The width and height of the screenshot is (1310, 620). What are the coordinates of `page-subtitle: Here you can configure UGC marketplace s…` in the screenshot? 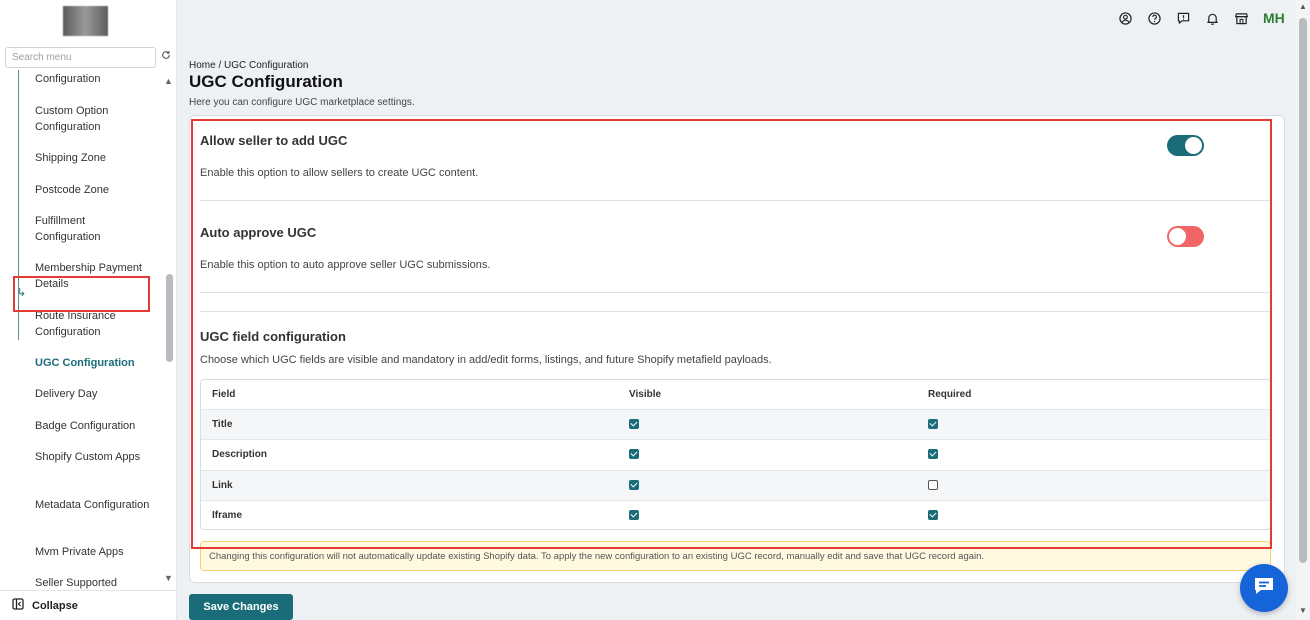 It's located at (302, 102).